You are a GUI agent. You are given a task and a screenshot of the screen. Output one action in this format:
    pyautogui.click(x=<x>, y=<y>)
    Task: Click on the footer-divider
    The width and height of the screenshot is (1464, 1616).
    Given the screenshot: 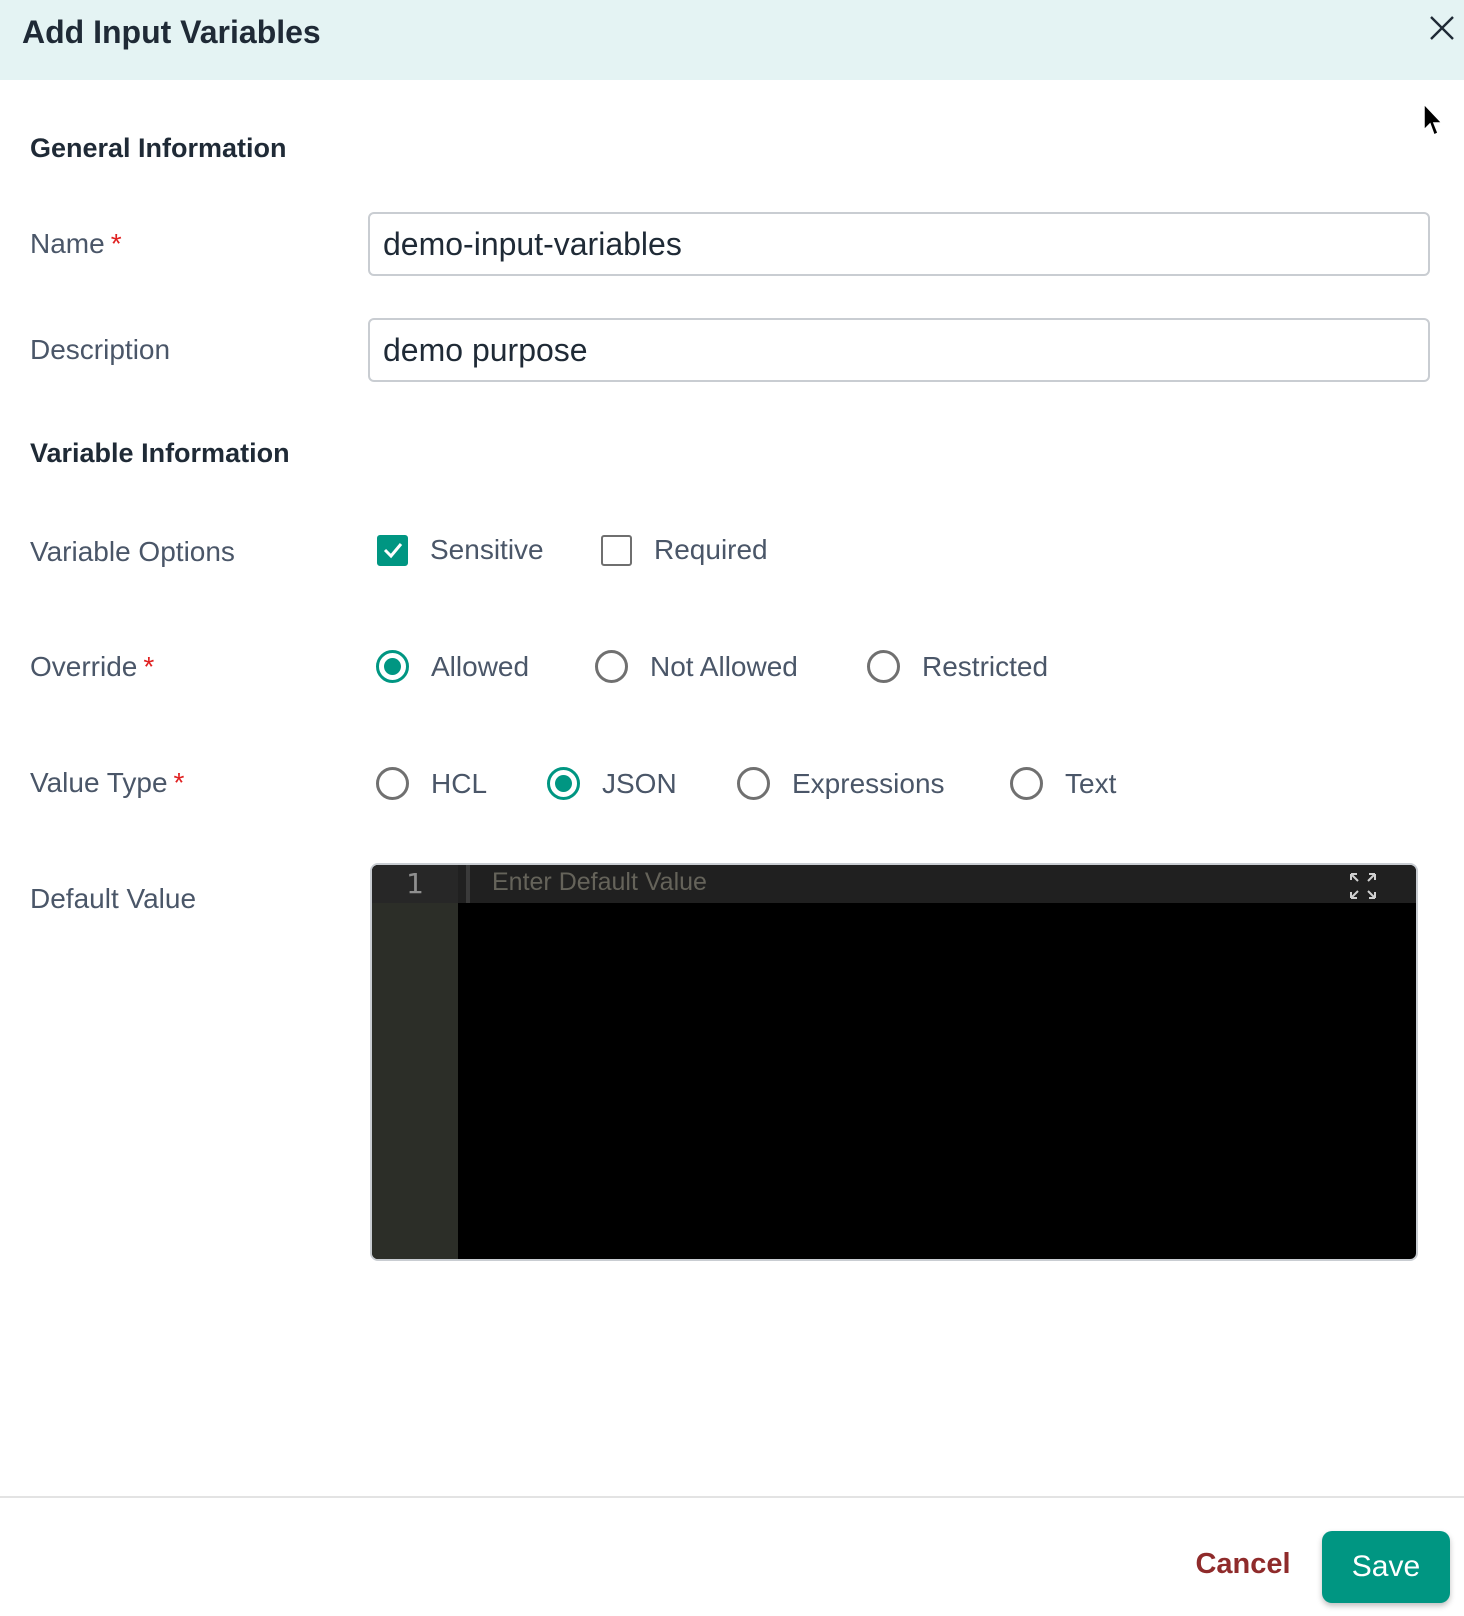 What is the action you would take?
    pyautogui.click(x=732, y=1497)
    